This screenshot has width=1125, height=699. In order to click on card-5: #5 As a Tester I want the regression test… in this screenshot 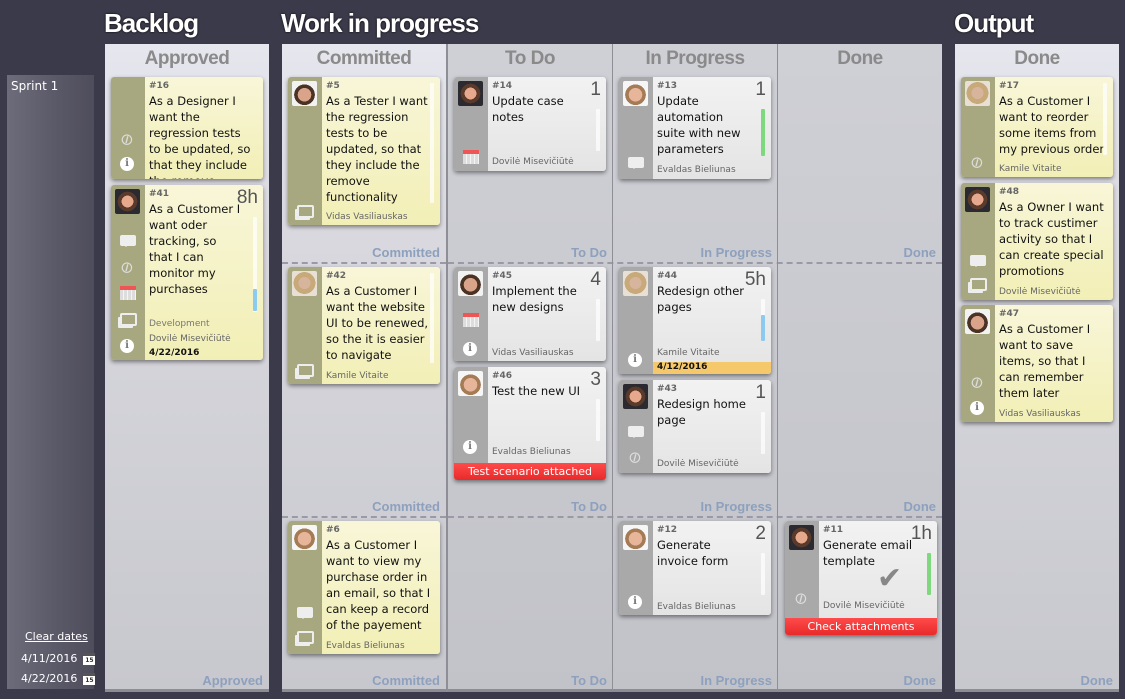, I will do `click(364, 151)`.